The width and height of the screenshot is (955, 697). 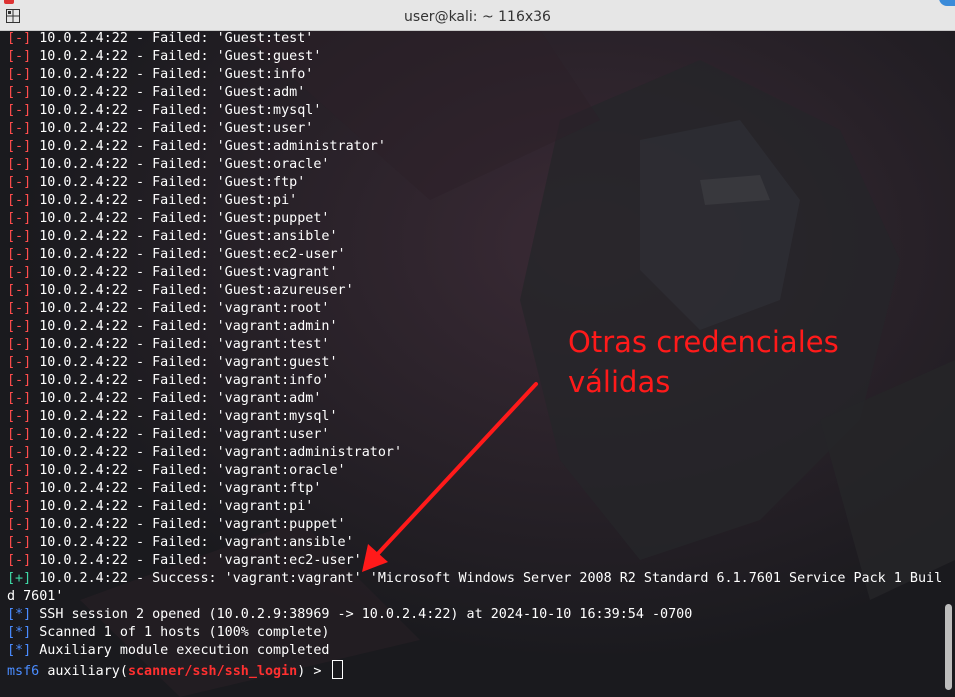 I want to click on window-control-corner, so click(x=947, y=3).